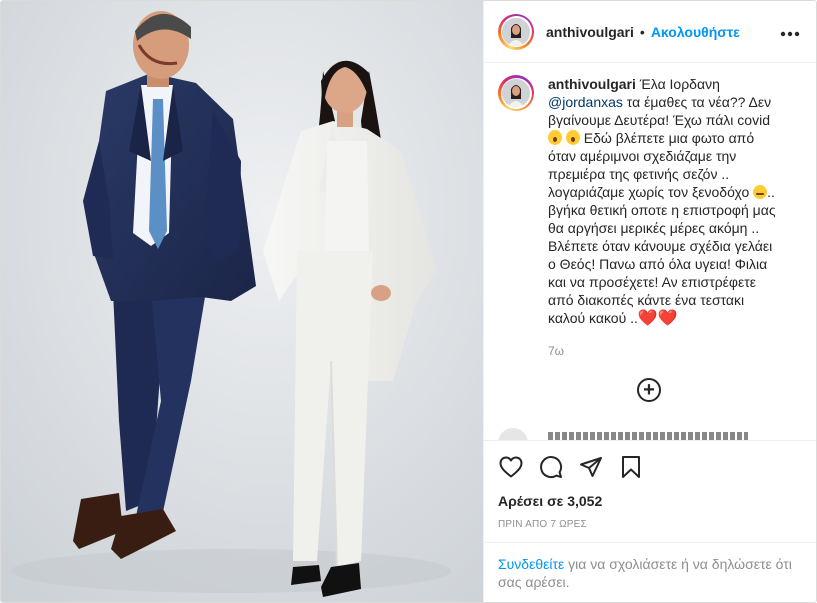 The image size is (817, 603). Describe the element at coordinates (650, 32) in the screenshot. I see `post-header: anthivoulgari • Ακολουθήστε` at that location.